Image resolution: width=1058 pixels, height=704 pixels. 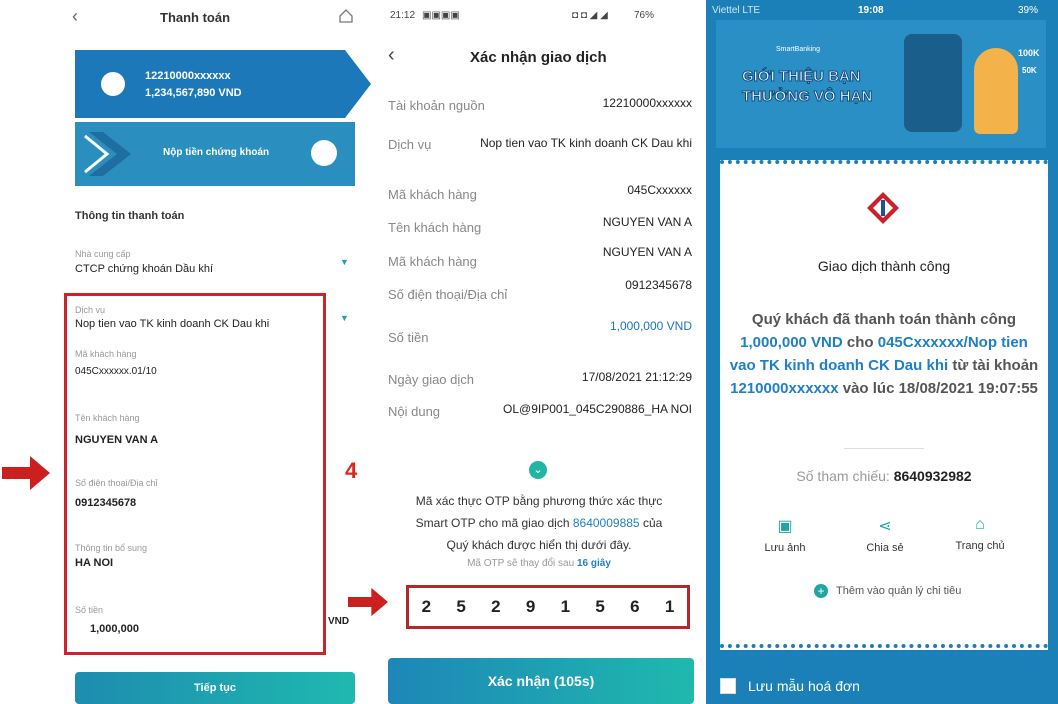 I want to click on otp-timer: Mã OTP sẽ thay đổi sau 16 giây, so click(x=539, y=563).